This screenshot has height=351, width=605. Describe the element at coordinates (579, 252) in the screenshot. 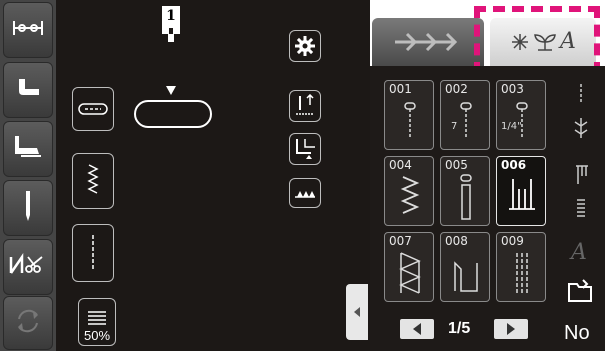

I see `character-button: A` at that location.